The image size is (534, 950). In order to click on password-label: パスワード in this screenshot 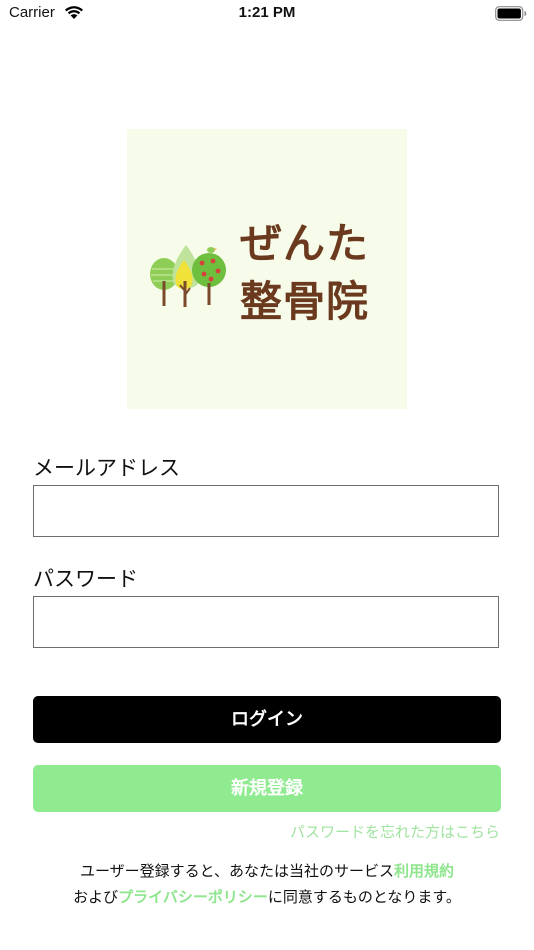, I will do `click(85, 579)`.